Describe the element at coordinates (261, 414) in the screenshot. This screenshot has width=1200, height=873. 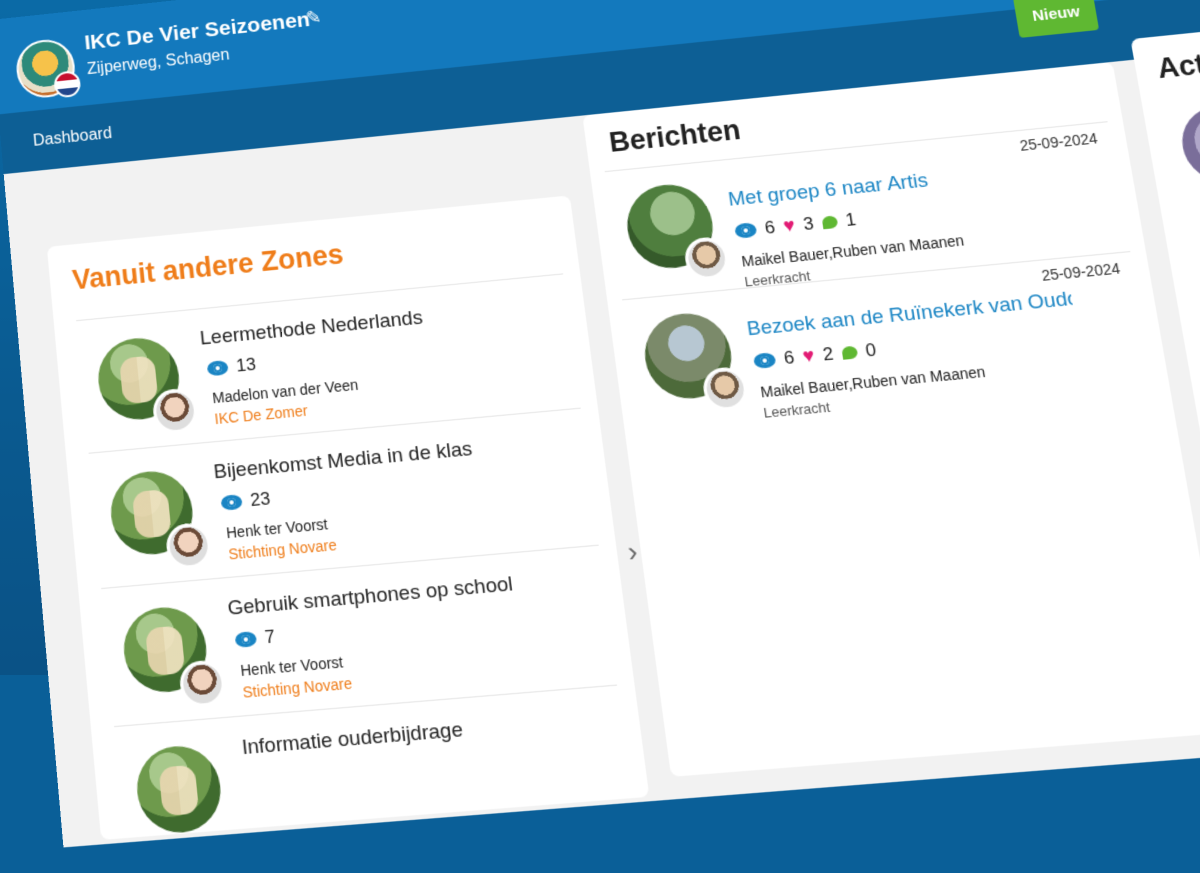
I see `zone-org: IKC De Zomer` at that location.